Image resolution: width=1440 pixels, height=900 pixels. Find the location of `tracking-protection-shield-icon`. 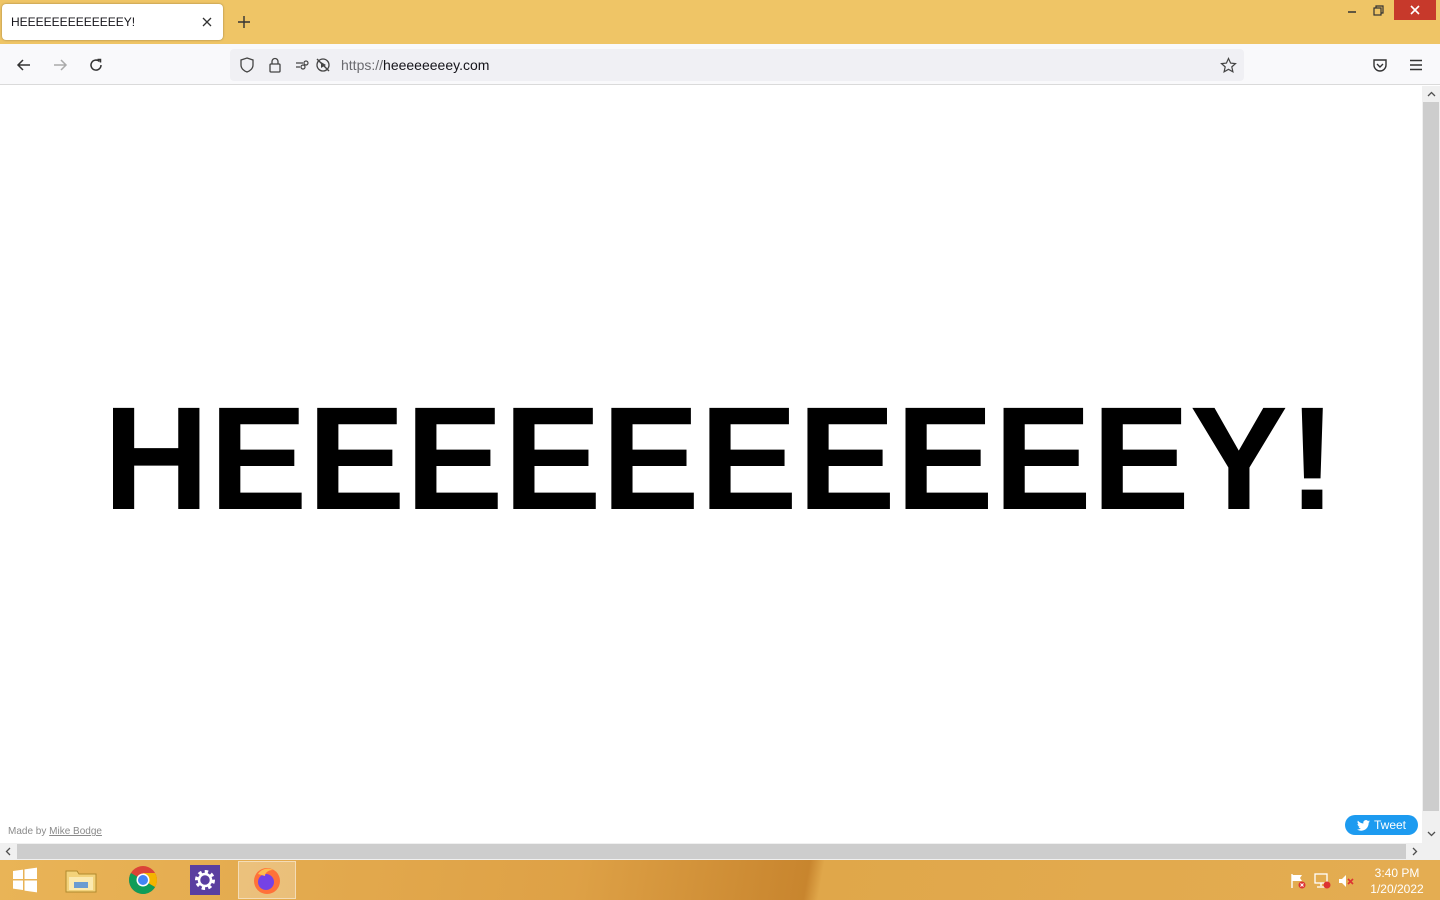

tracking-protection-shield-icon is located at coordinates (247, 65).